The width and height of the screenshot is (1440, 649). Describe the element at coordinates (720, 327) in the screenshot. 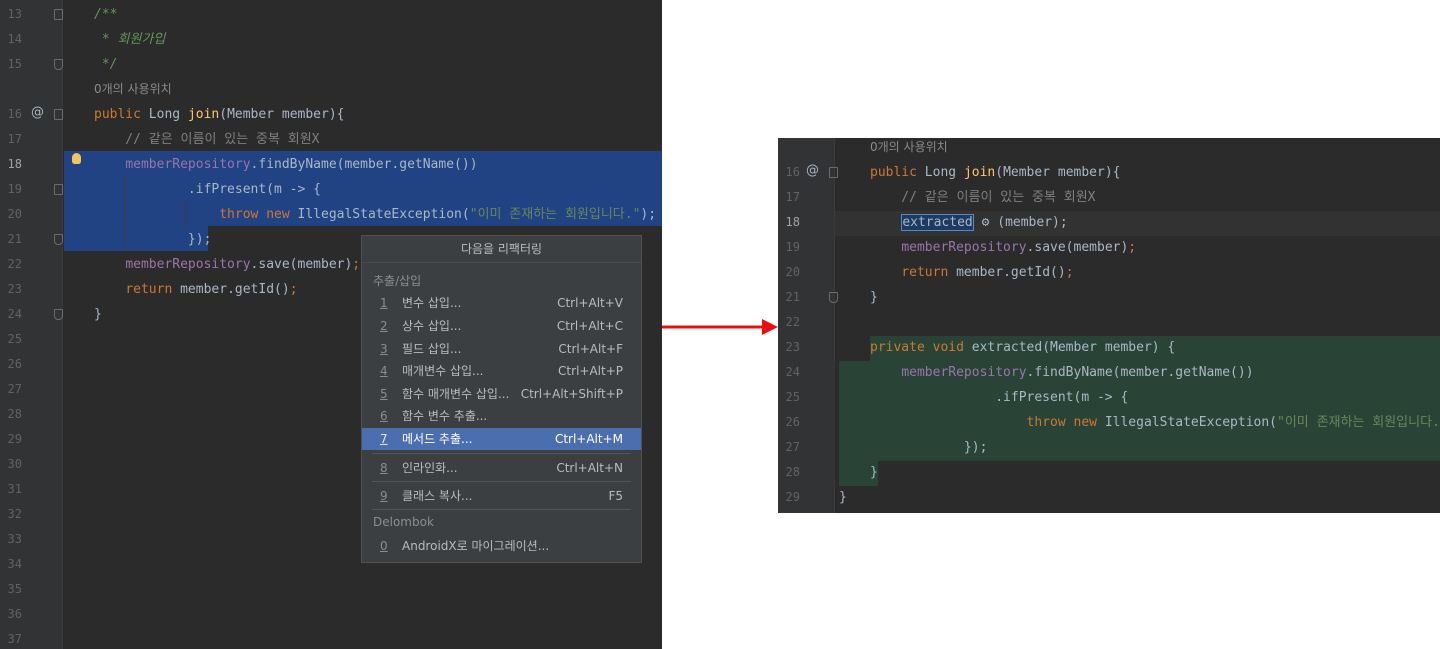

I see `transition-arrow-icon` at that location.